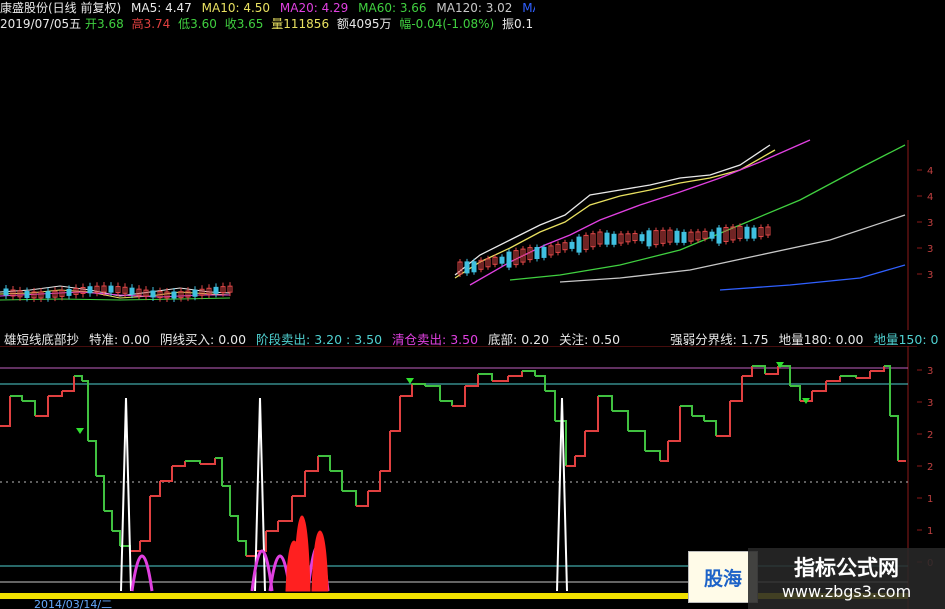 The image size is (945, 609). I want to click on ind-tick-label-3: 2, so click(930, 467).